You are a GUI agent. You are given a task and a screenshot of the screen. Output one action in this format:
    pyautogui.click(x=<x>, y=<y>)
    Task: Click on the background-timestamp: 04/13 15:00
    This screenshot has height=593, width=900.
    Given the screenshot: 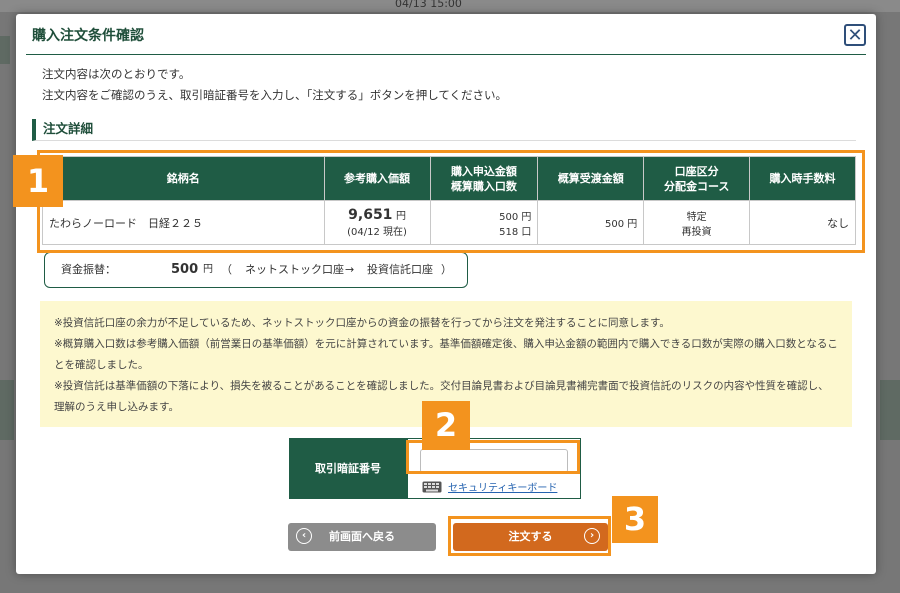 What is the action you would take?
    pyautogui.click(x=428, y=5)
    